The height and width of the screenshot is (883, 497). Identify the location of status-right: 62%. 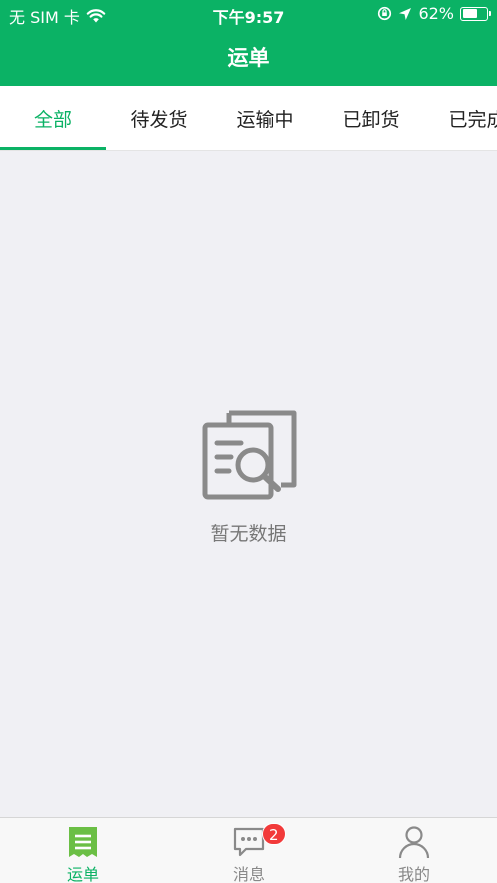
(434, 13).